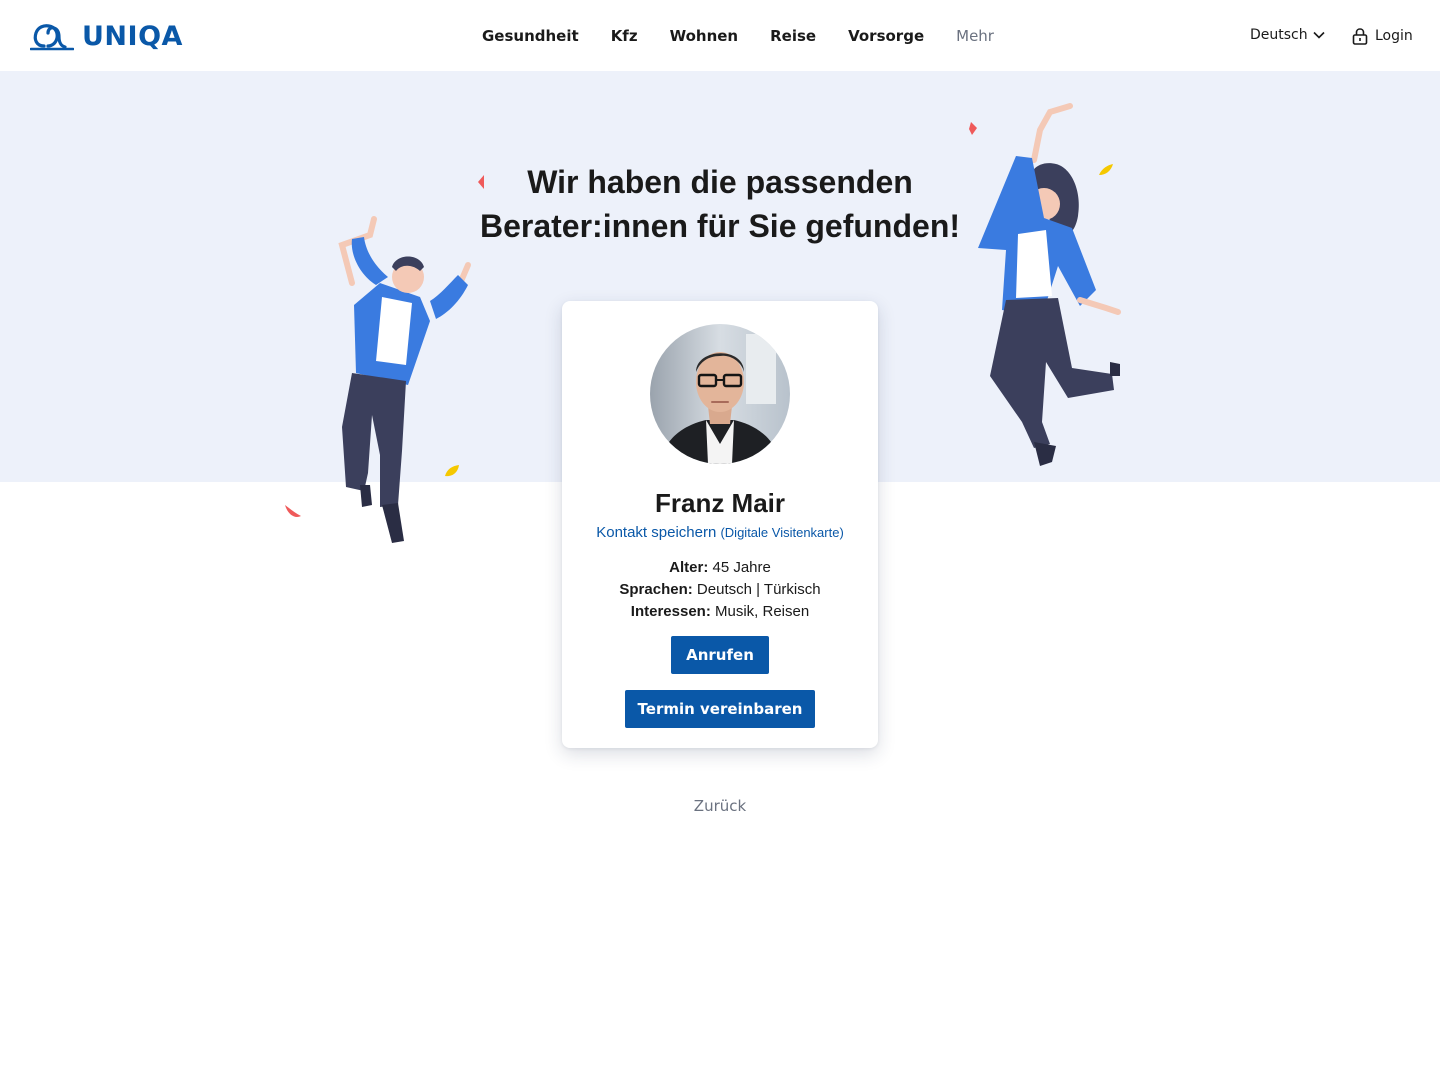  I want to click on save-contact-label: Kontakt speichern, so click(656, 532).